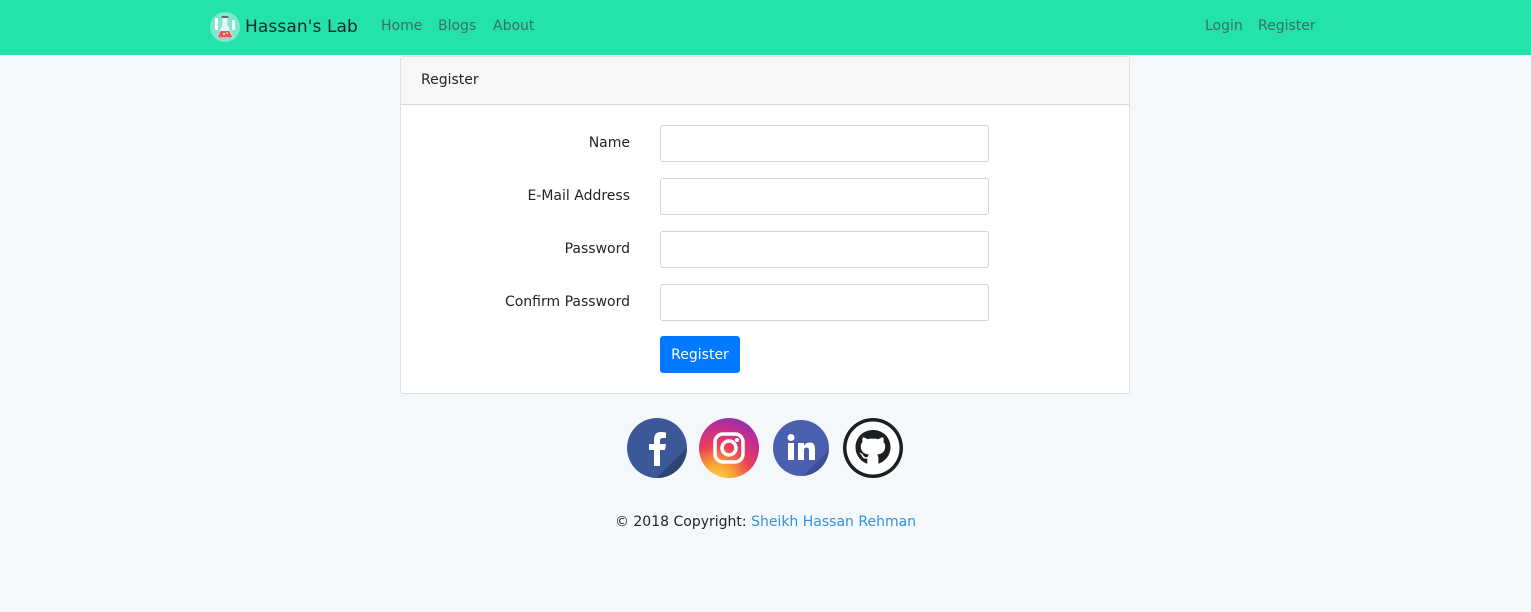  Describe the element at coordinates (401, 26) in the screenshot. I see `nav-link-home: Home` at that location.